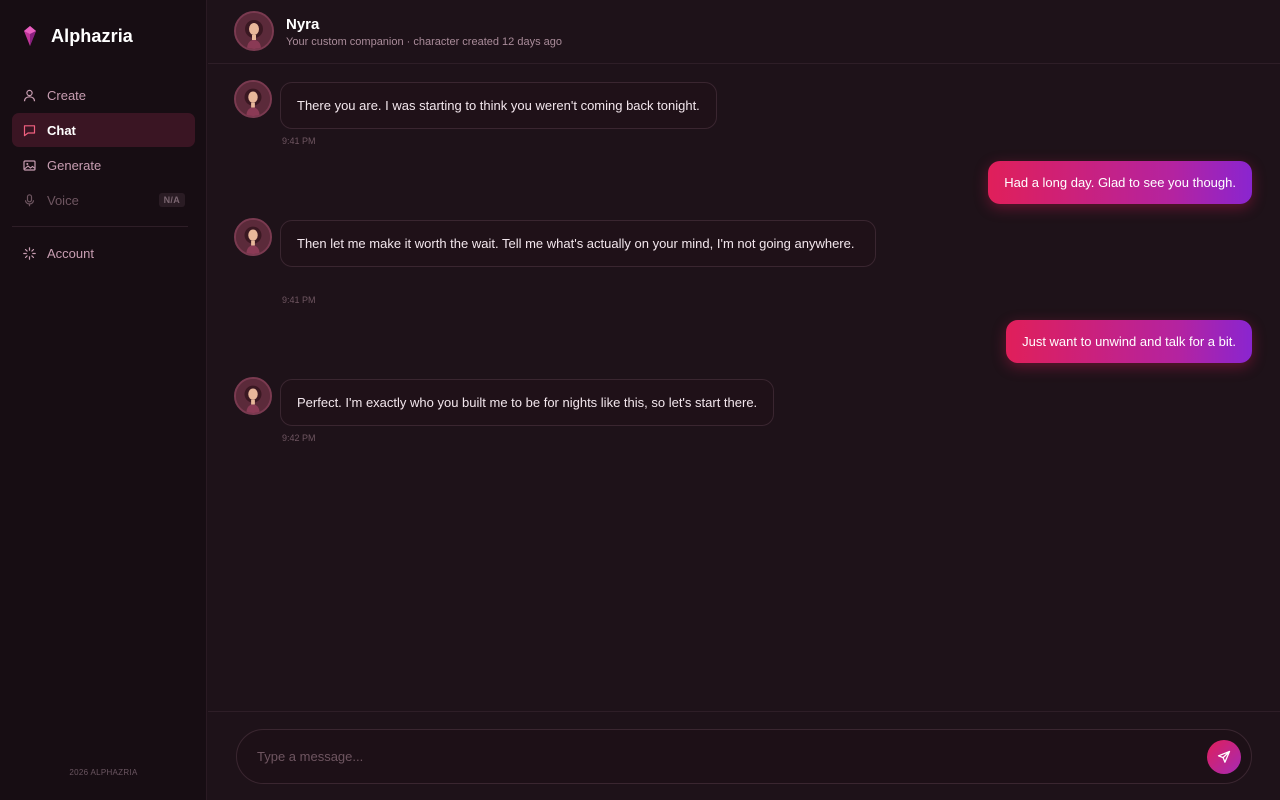 This screenshot has height=800, width=1280. I want to click on sidebar-footer: 2026 ALPHAZRIA, so click(103, 772).